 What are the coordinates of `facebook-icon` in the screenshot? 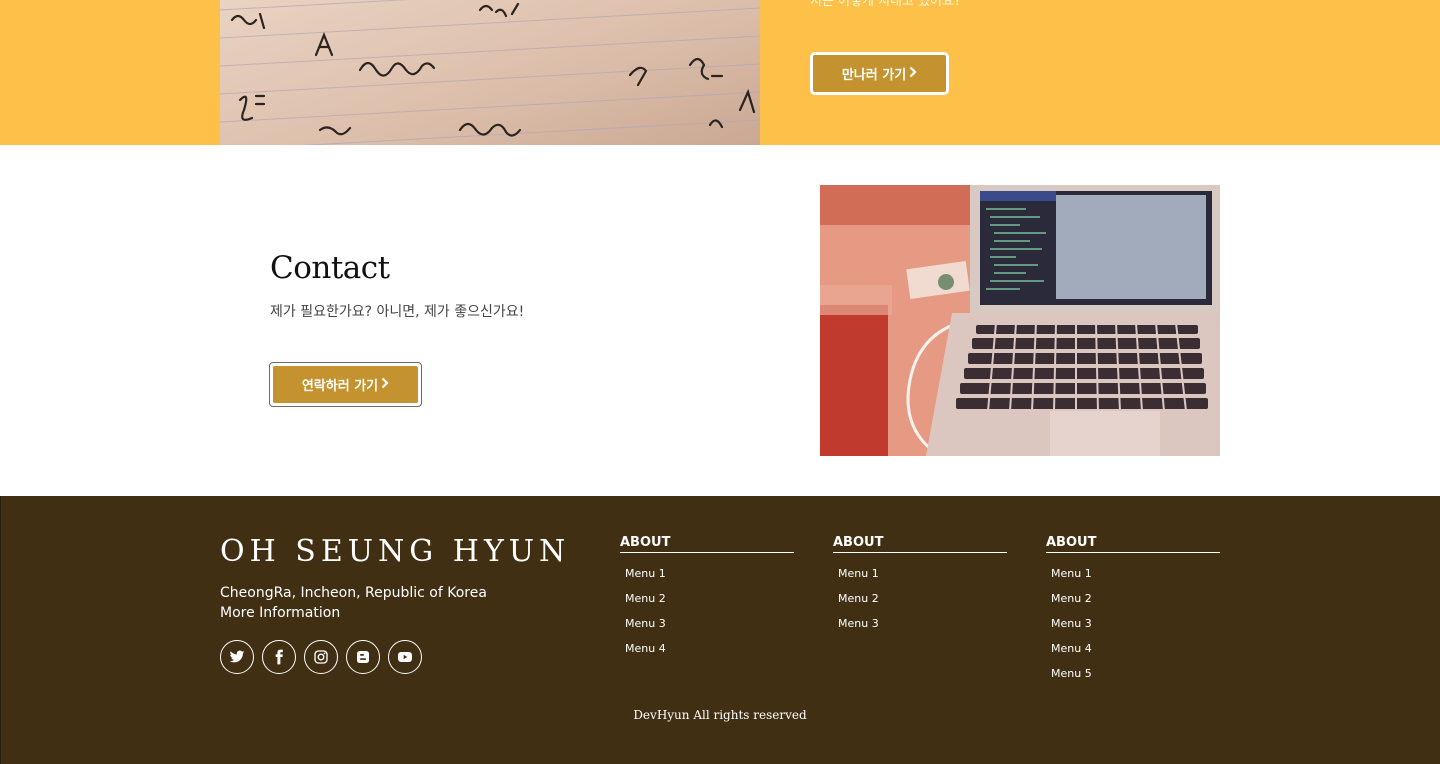 It's located at (279, 657).